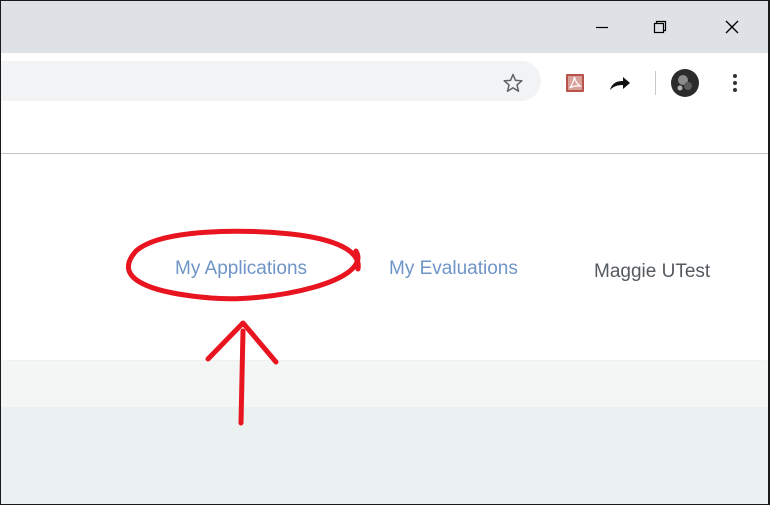  I want to click on pdf-extension-button, so click(575, 83).